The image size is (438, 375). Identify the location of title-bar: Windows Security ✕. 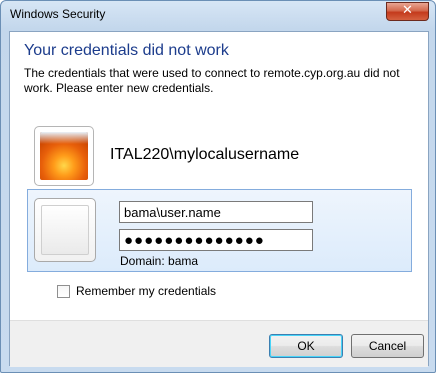
(218, 15).